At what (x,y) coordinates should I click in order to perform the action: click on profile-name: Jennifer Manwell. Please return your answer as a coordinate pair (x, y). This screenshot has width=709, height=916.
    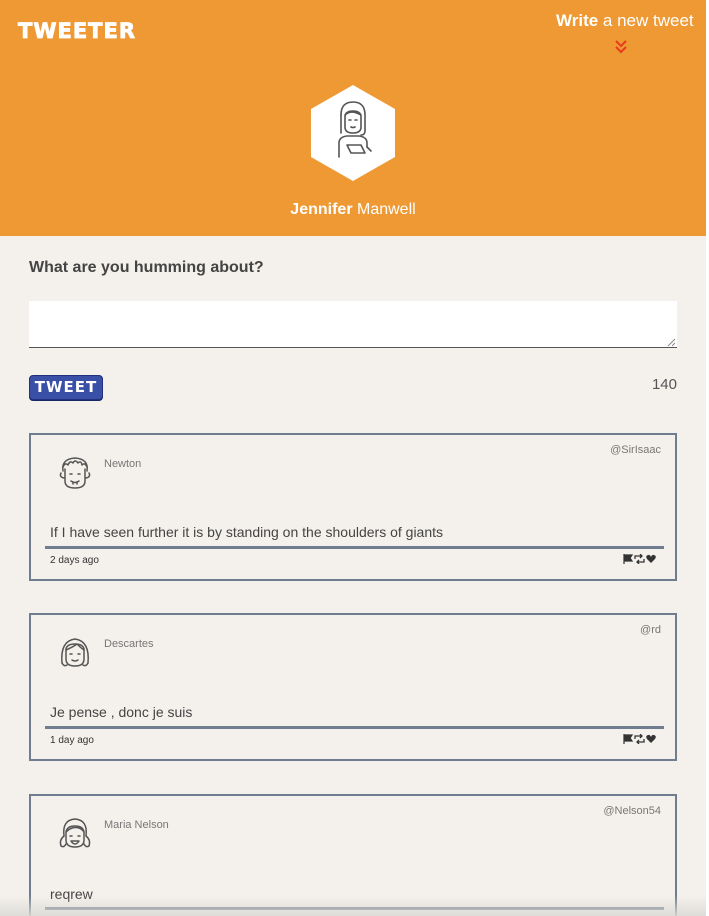
    Looking at the image, I should click on (353, 210).